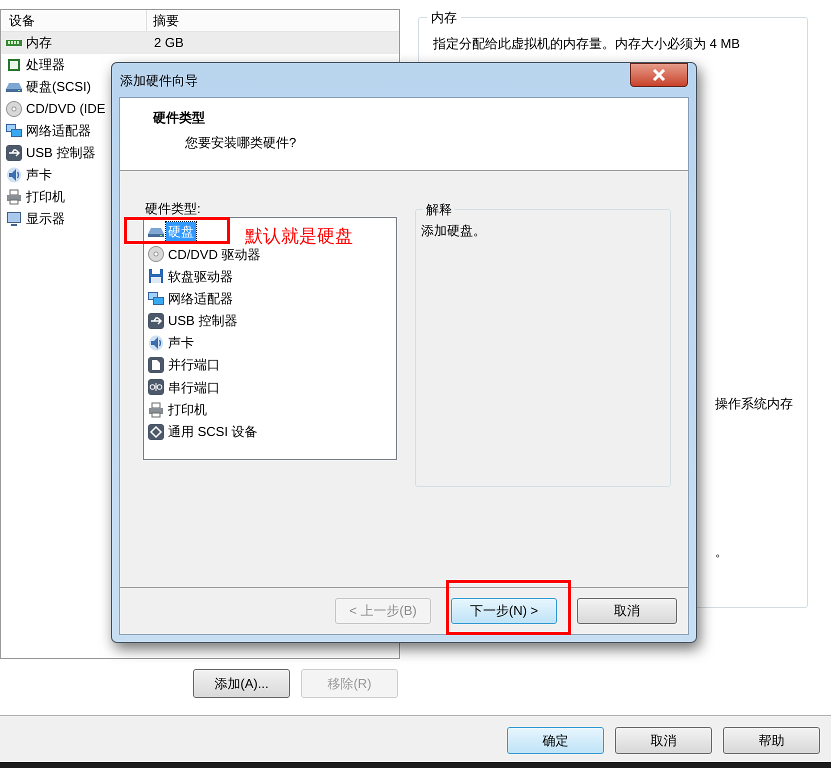 The image size is (831, 768). What do you see at coordinates (587, 43) in the screenshot?
I see `memory-description: 指定分配给此虚拟机的内存量。内存大小必须为 4 MB` at bounding box center [587, 43].